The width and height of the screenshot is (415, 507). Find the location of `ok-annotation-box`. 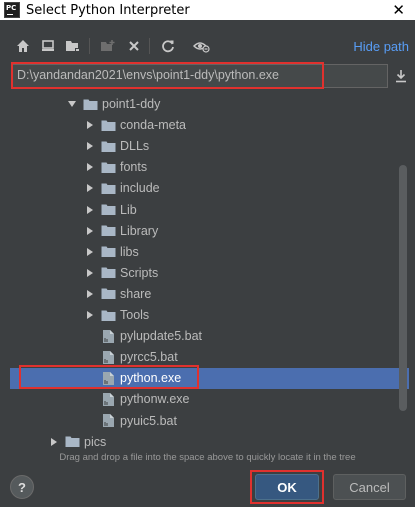

ok-annotation-box is located at coordinates (287, 487).